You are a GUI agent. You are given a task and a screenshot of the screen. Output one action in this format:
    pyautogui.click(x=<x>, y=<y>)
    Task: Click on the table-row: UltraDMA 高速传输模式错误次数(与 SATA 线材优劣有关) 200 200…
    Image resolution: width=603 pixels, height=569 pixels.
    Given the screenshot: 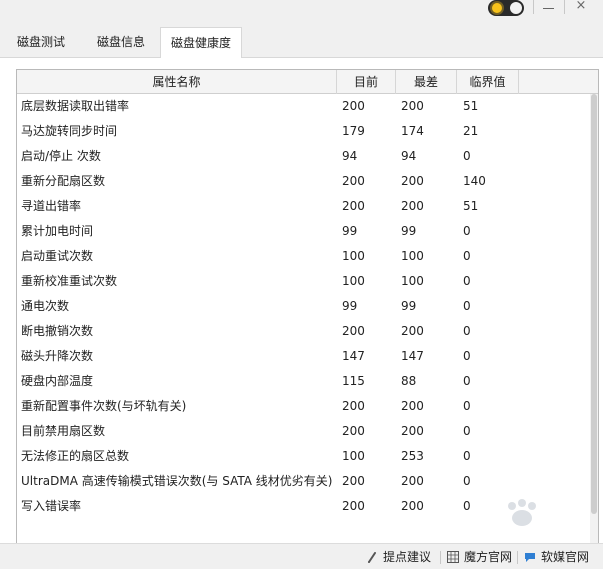 What is the action you would take?
    pyautogui.click(x=303, y=481)
    